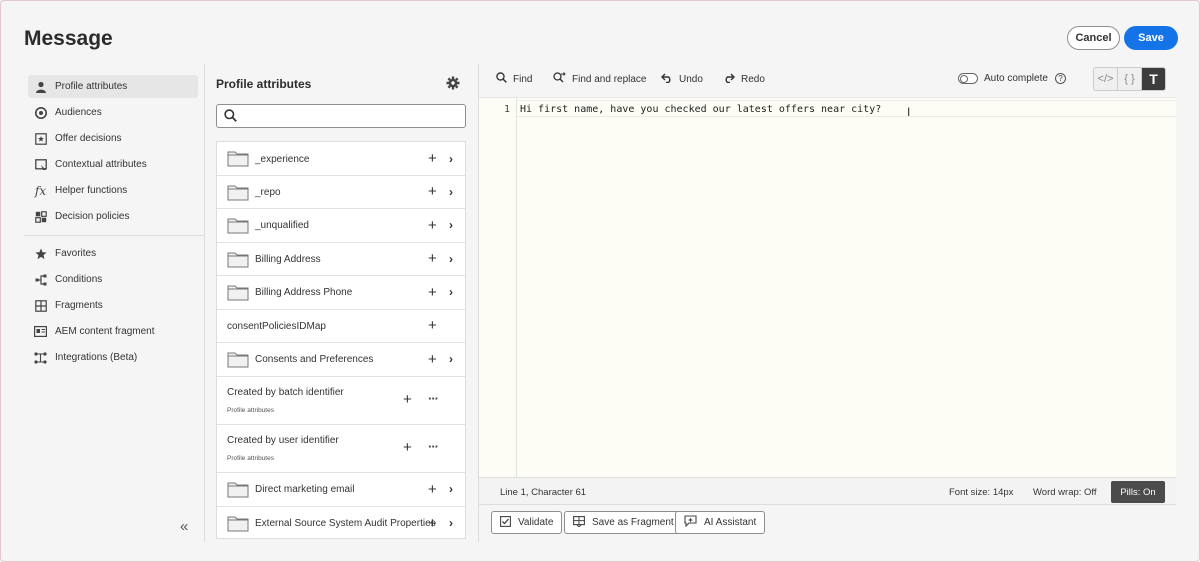 This screenshot has width=1200, height=562. I want to click on undo-label: Undo, so click(691, 79).